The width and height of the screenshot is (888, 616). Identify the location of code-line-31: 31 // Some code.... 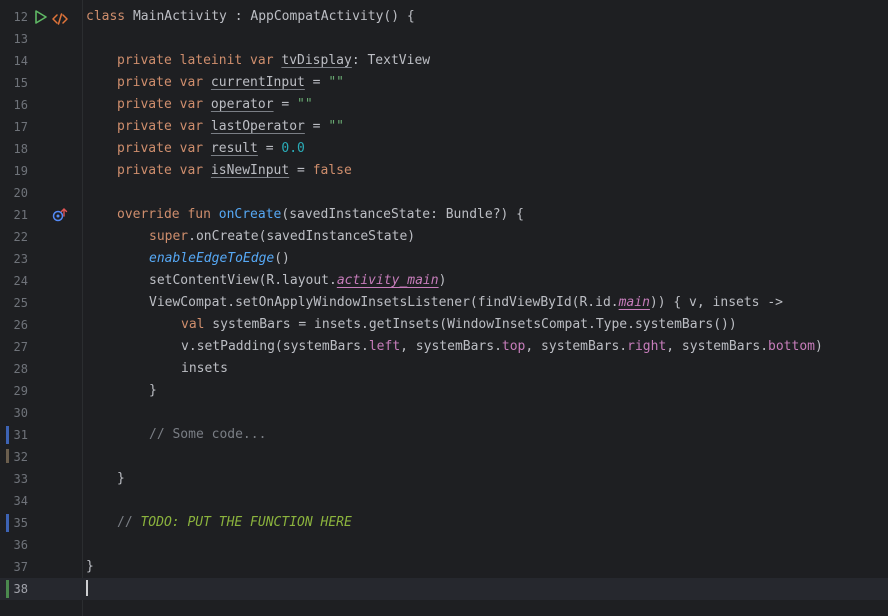
(444, 435).